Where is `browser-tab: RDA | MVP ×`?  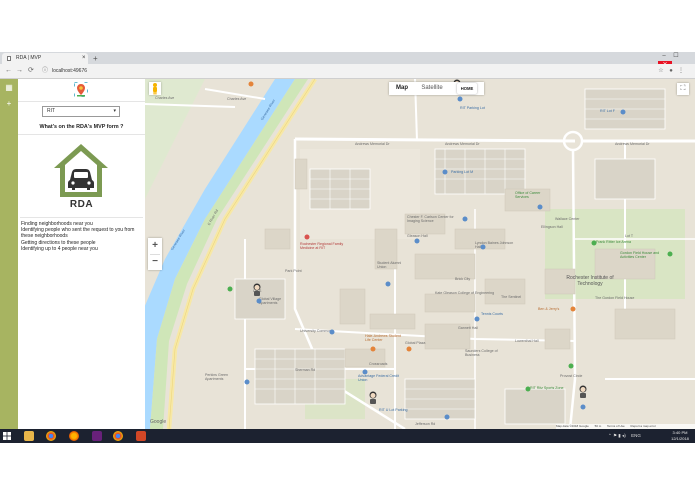 browser-tab: RDA | MVP × is located at coordinates (45, 58).